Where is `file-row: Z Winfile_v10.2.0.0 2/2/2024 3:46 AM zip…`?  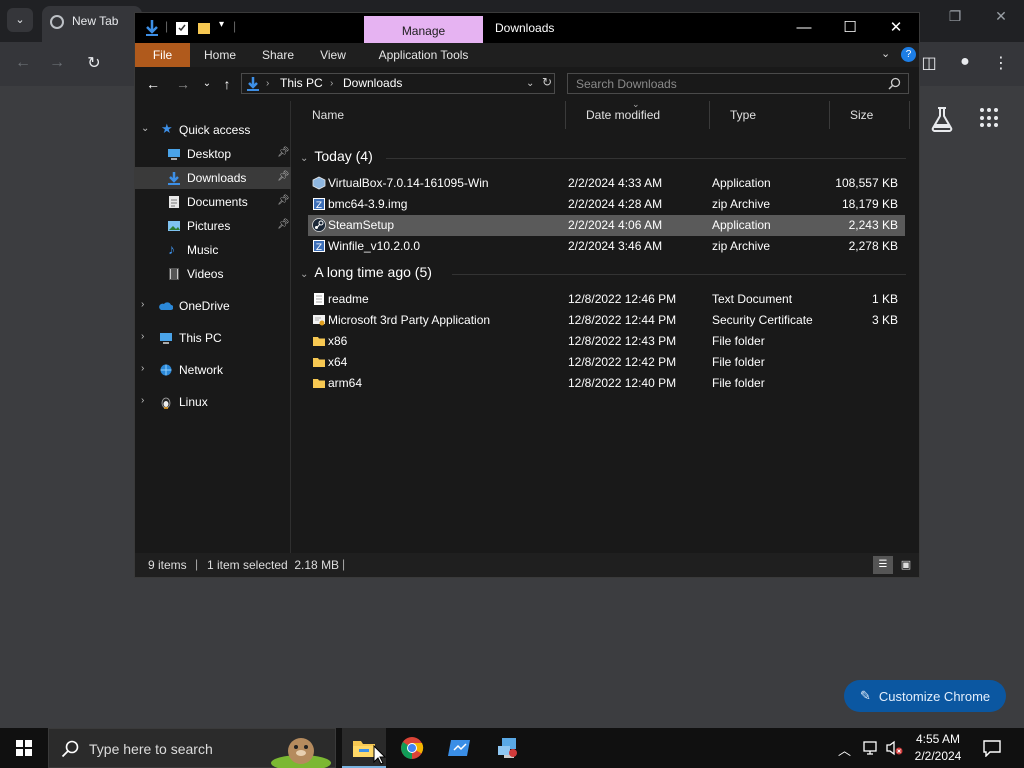
file-row: Z Winfile_v10.2.0.0 2/2/2024 3:46 AM zip… is located at coordinates (606, 246).